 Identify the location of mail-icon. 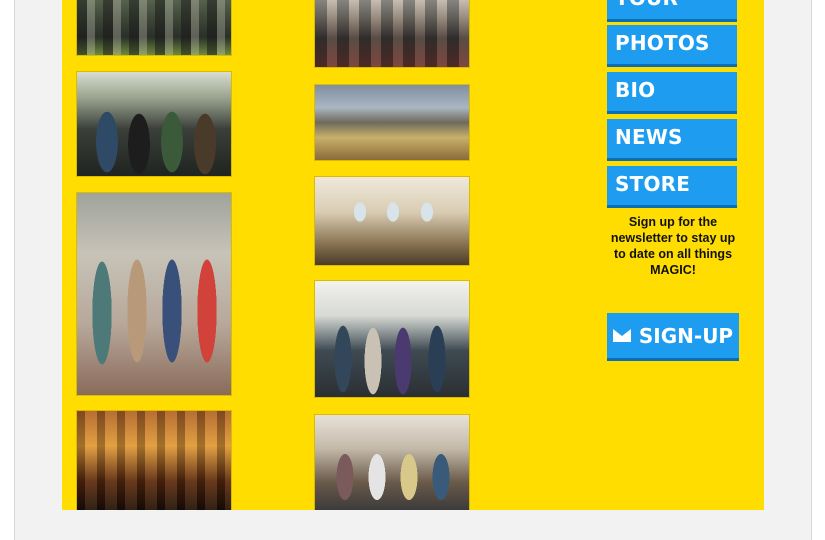
(621, 335).